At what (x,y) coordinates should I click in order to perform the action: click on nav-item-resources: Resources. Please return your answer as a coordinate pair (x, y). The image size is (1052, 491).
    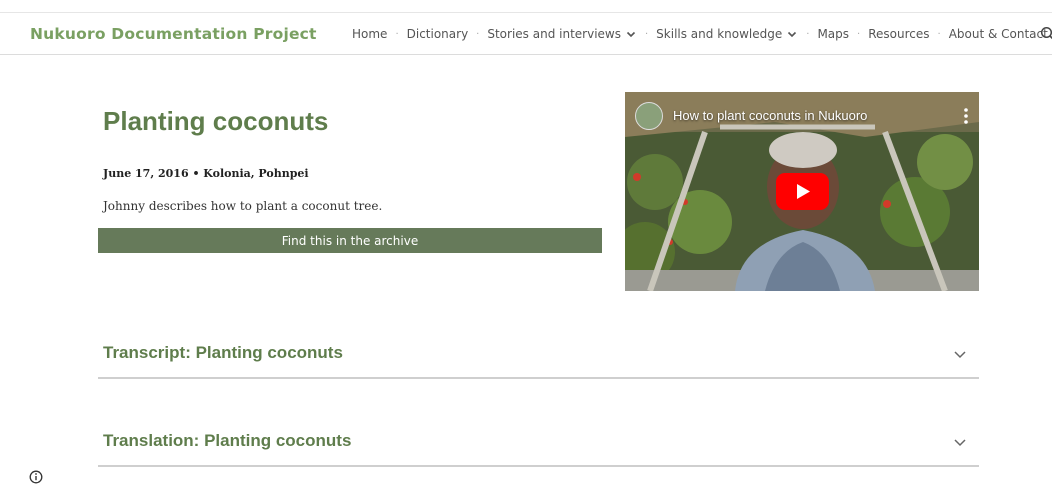
    Looking at the image, I should click on (898, 34).